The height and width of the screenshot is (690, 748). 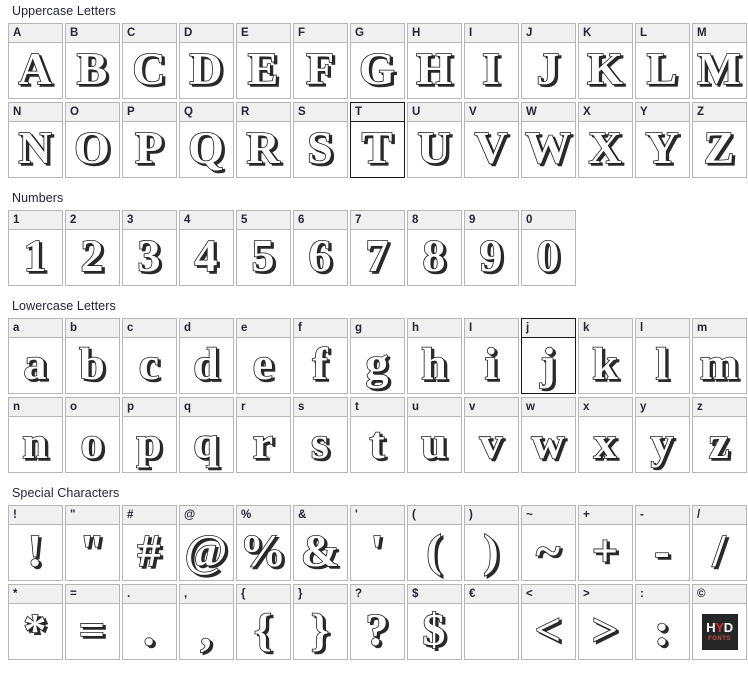 I want to click on character-cell-lowercase-10: xxx, so click(x=605, y=435).